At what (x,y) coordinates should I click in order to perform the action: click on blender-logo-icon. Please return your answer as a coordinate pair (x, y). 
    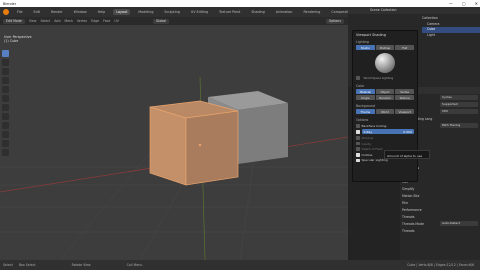
    Looking at the image, I should click on (6, 12).